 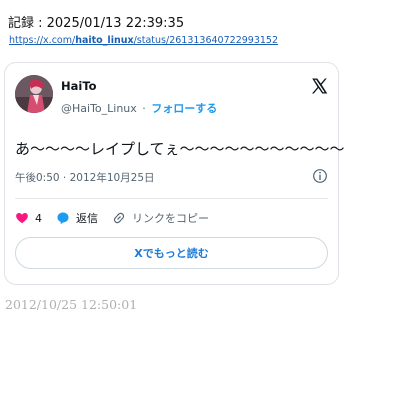 I want to click on avatar, so click(x=34, y=94).